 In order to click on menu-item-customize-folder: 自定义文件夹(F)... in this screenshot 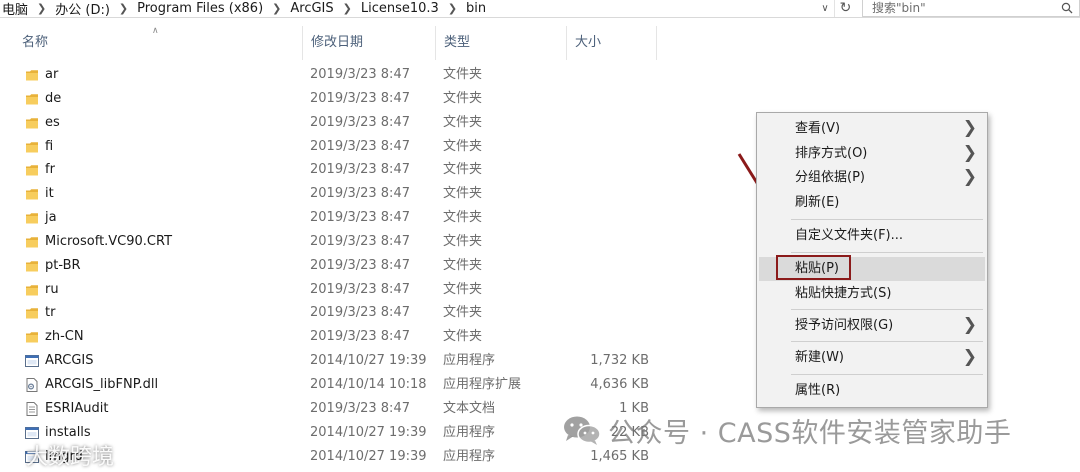, I will do `click(872, 236)`.